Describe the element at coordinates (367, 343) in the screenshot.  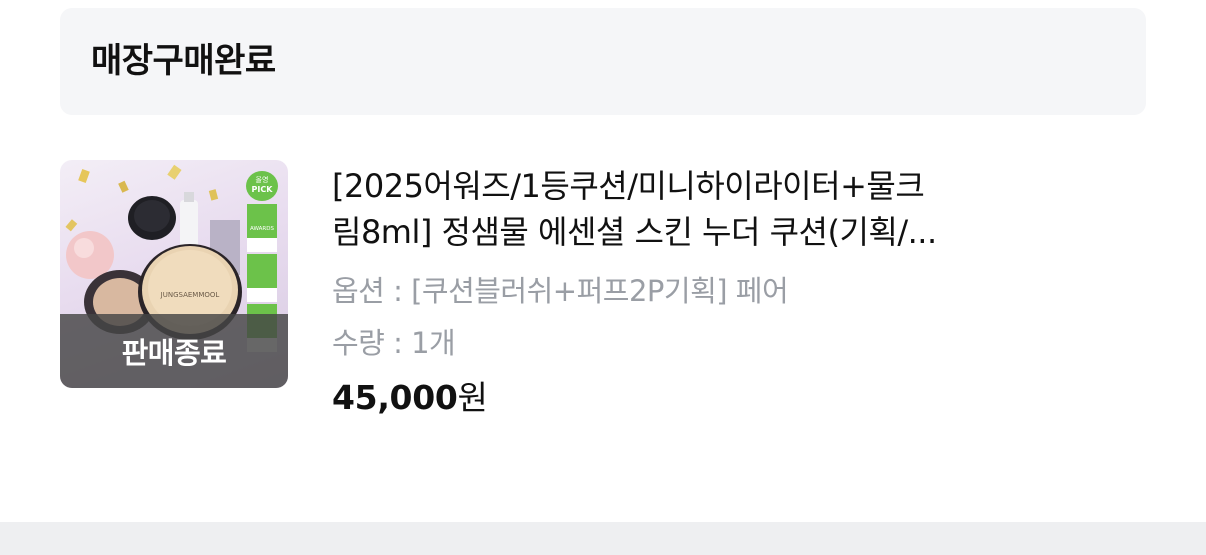
I see `quantity-label: 수량 :` at that location.